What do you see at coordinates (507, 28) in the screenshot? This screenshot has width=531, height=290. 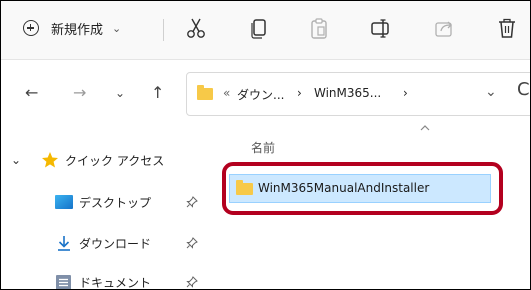 I see `delete-icon` at bounding box center [507, 28].